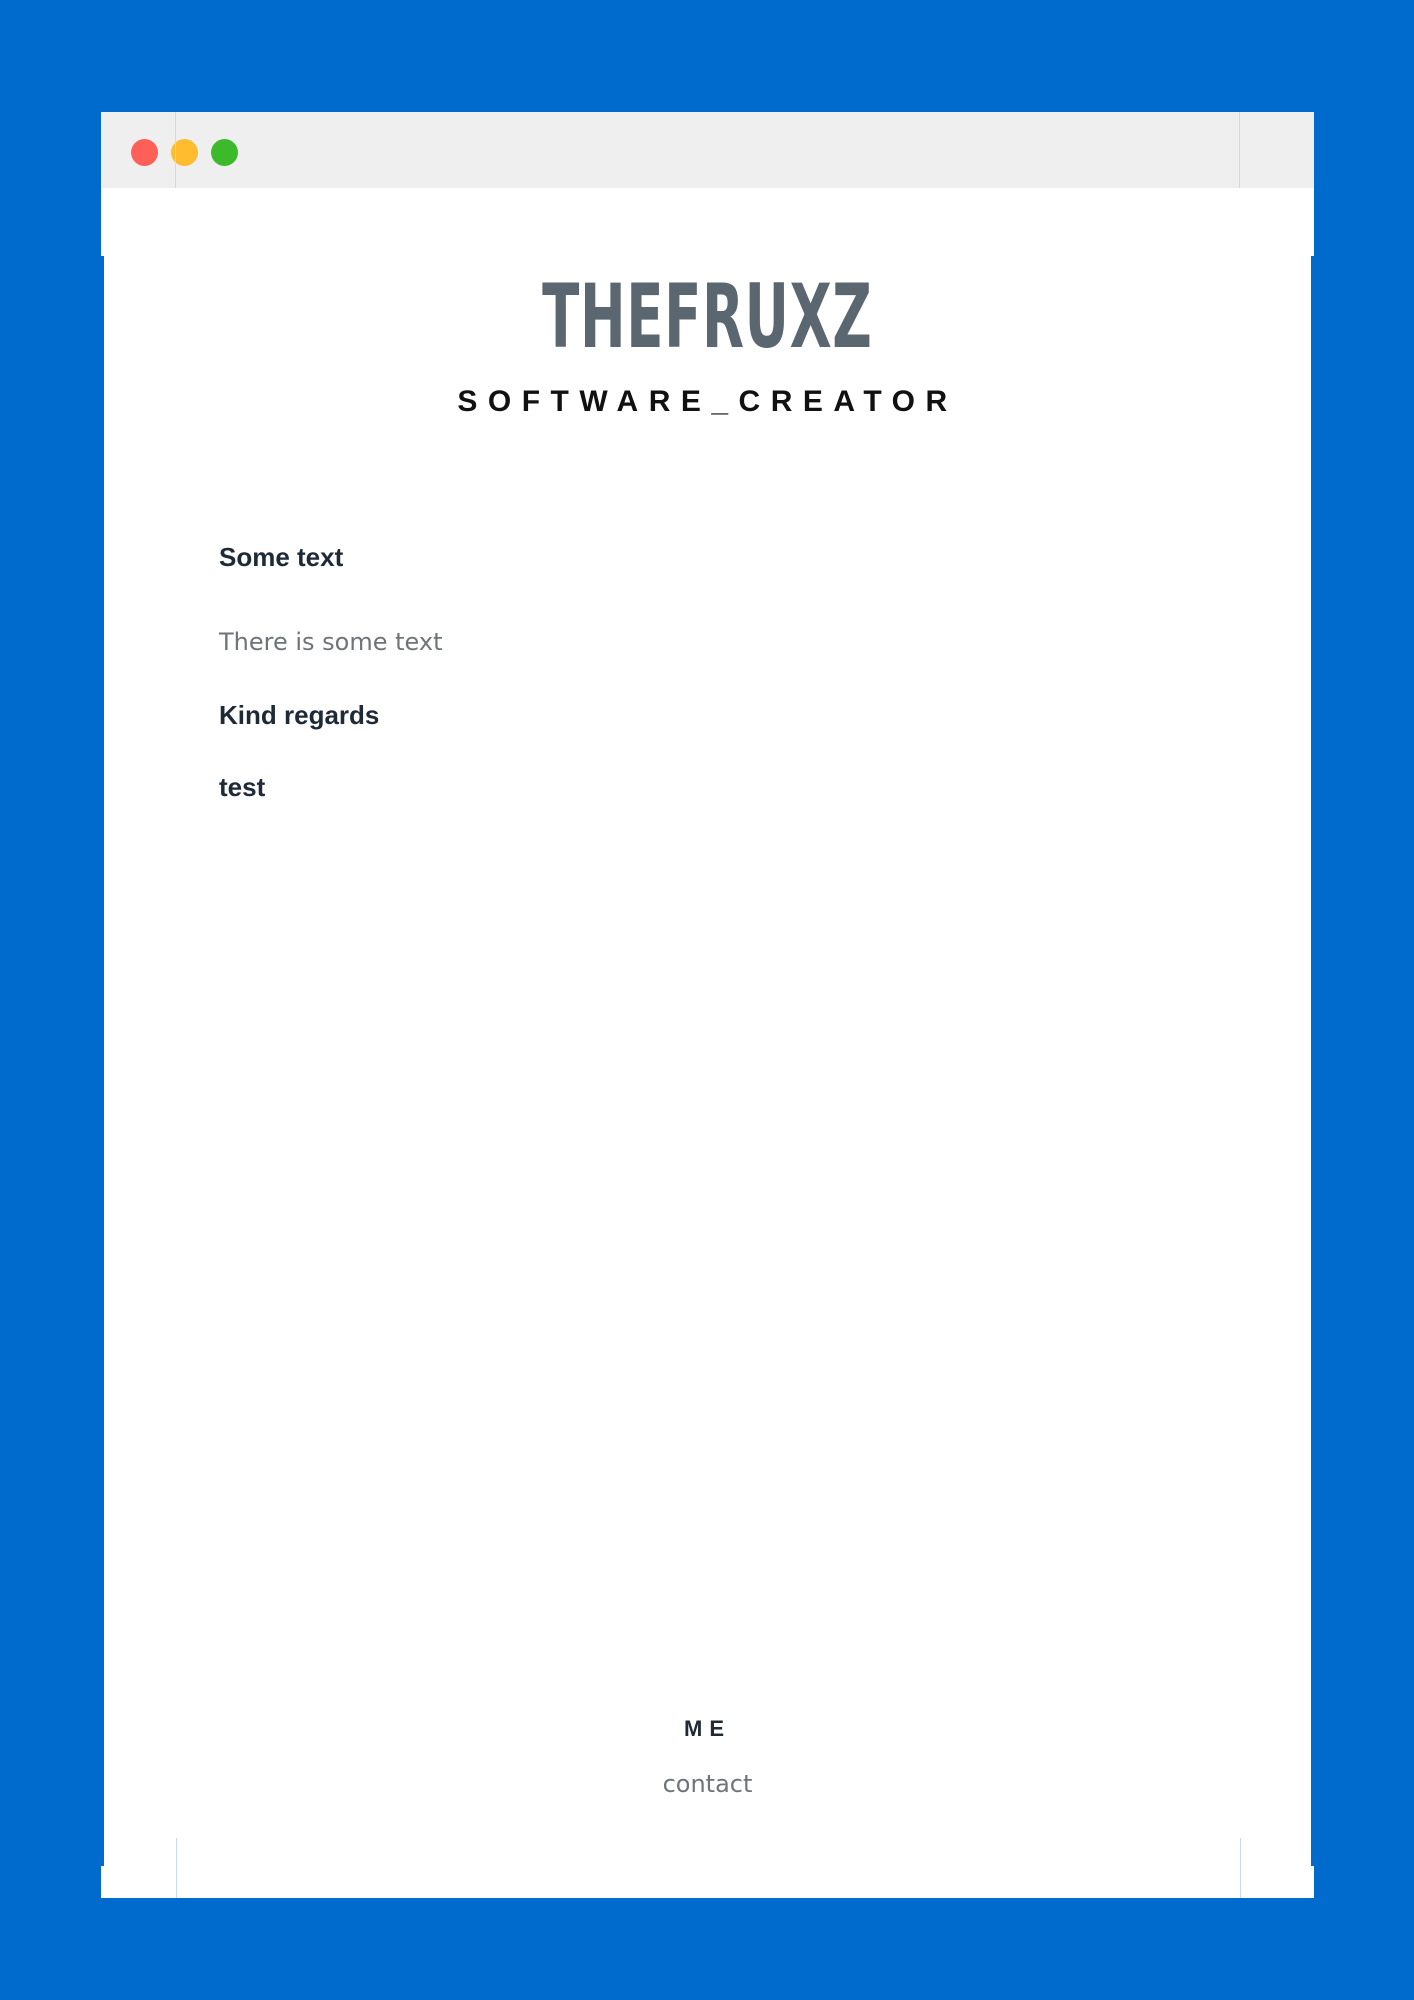 This screenshot has width=1414, height=2000. I want to click on section-heading: Some text, so click(281, 557).